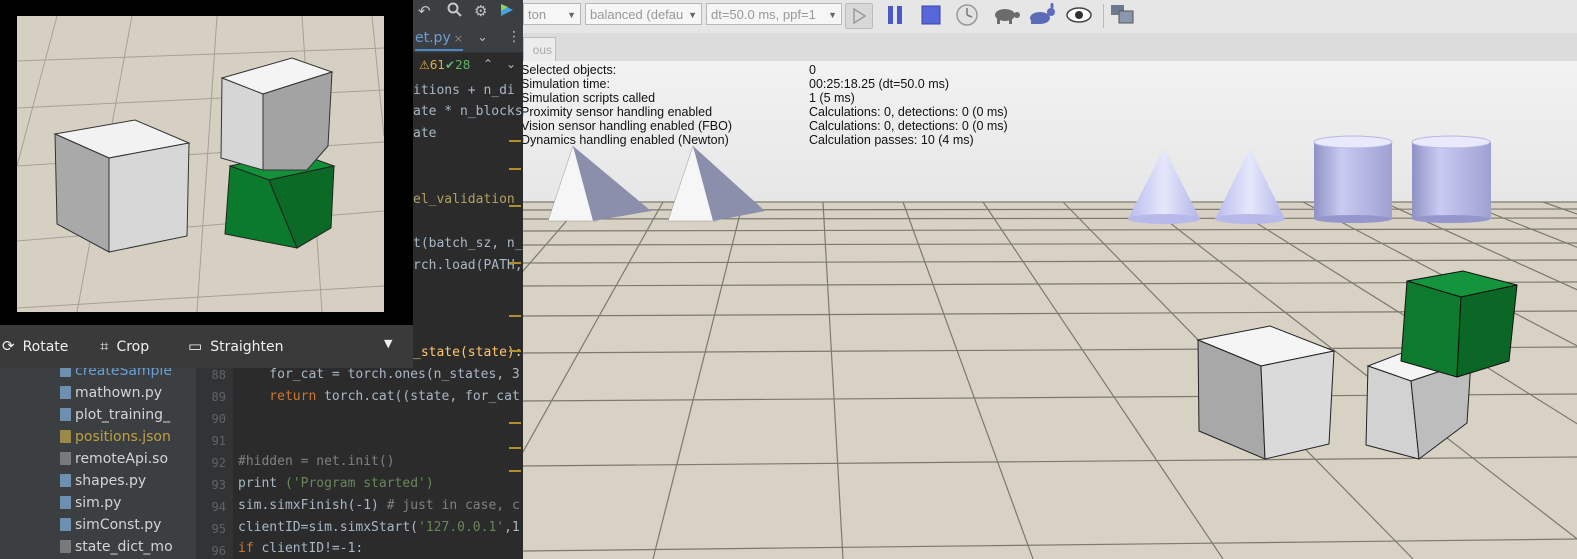 Image resolution: width=1577 pixels, height=559 pixels. Describe the element at coordinates (379, 374) in the screenshot. I see `code-line-88: for_cat = torch.ones(n_states, 3` at that location.